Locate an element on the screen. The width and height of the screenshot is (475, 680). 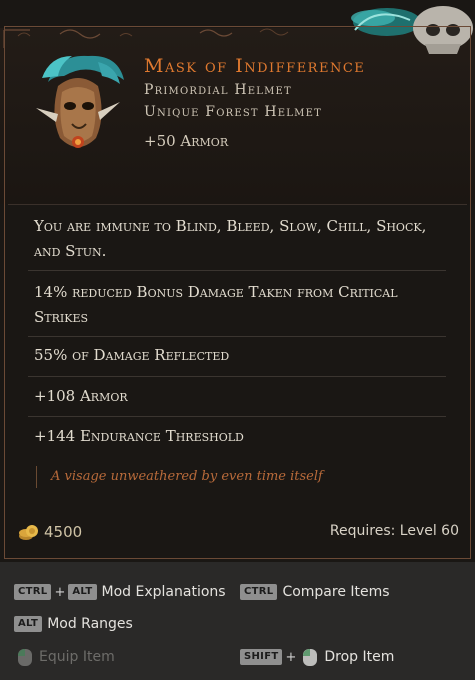
item-name: Mask of Indifference is located at coordinates (255, 66).